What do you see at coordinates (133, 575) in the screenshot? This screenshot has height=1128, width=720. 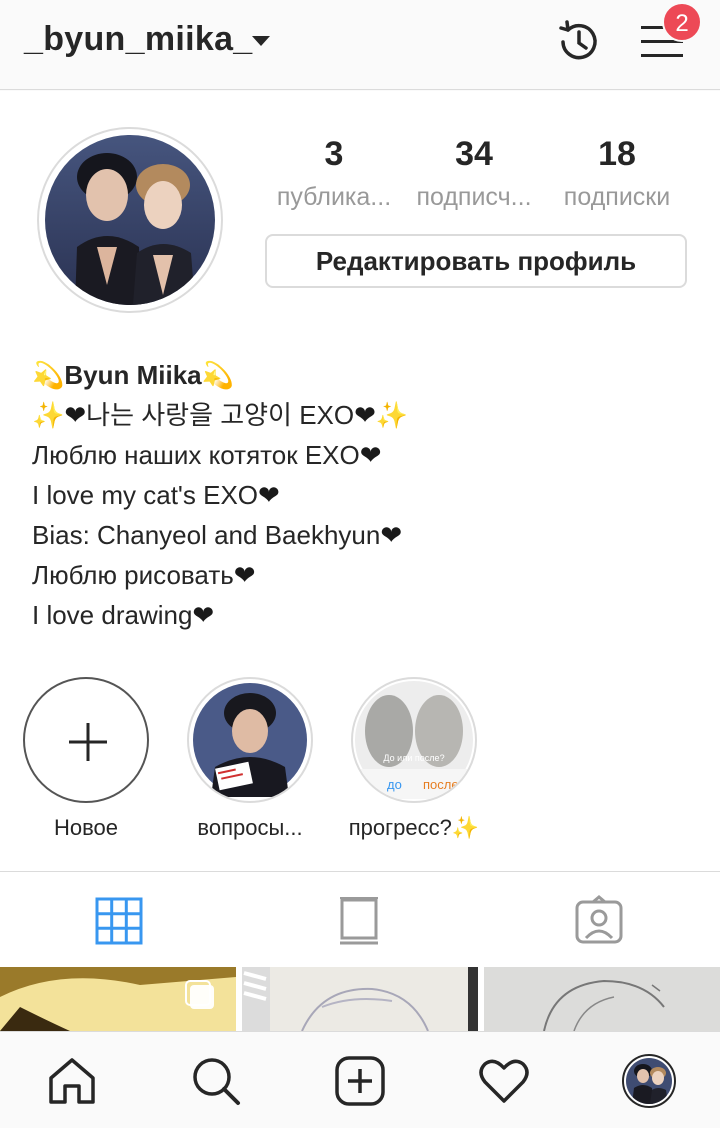 I see `bio-text: Люблю рисовать` at bounding box center [133, 575].